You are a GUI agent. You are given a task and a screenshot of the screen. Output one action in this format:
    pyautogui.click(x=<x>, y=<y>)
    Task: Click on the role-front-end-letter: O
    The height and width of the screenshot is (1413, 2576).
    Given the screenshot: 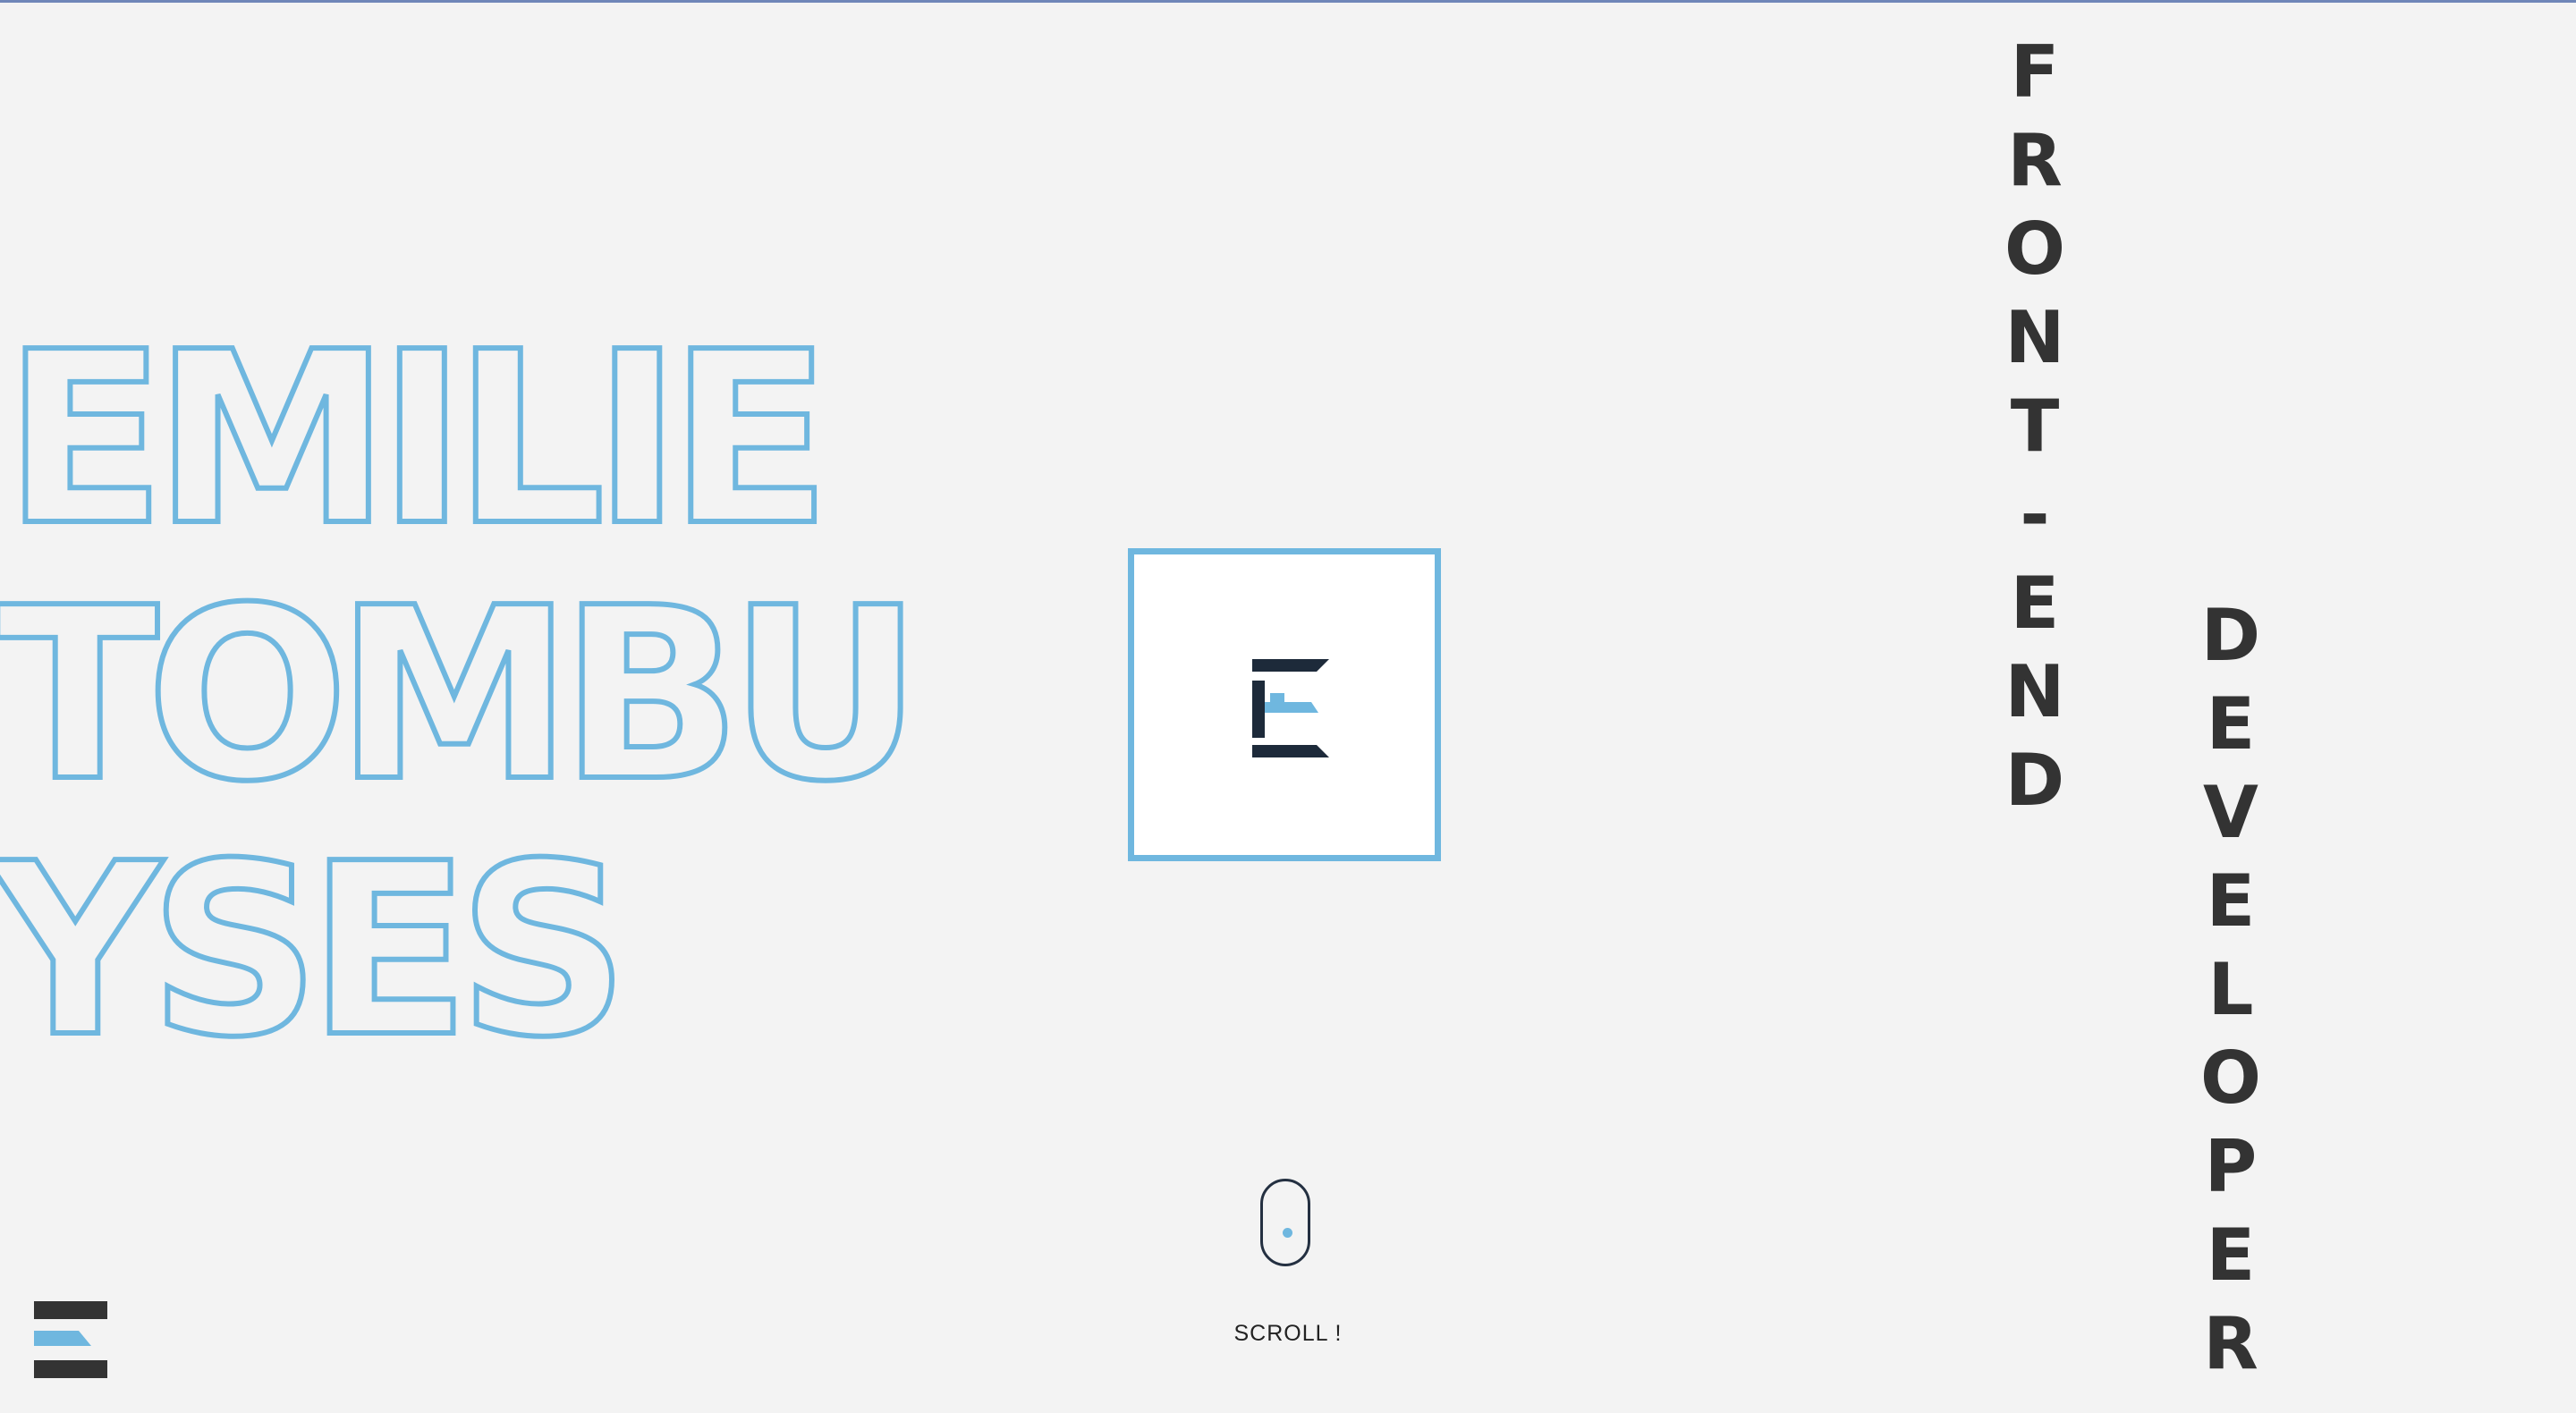 What is the action you would take?
    pyautogui.click(x=2034, y=249)
    